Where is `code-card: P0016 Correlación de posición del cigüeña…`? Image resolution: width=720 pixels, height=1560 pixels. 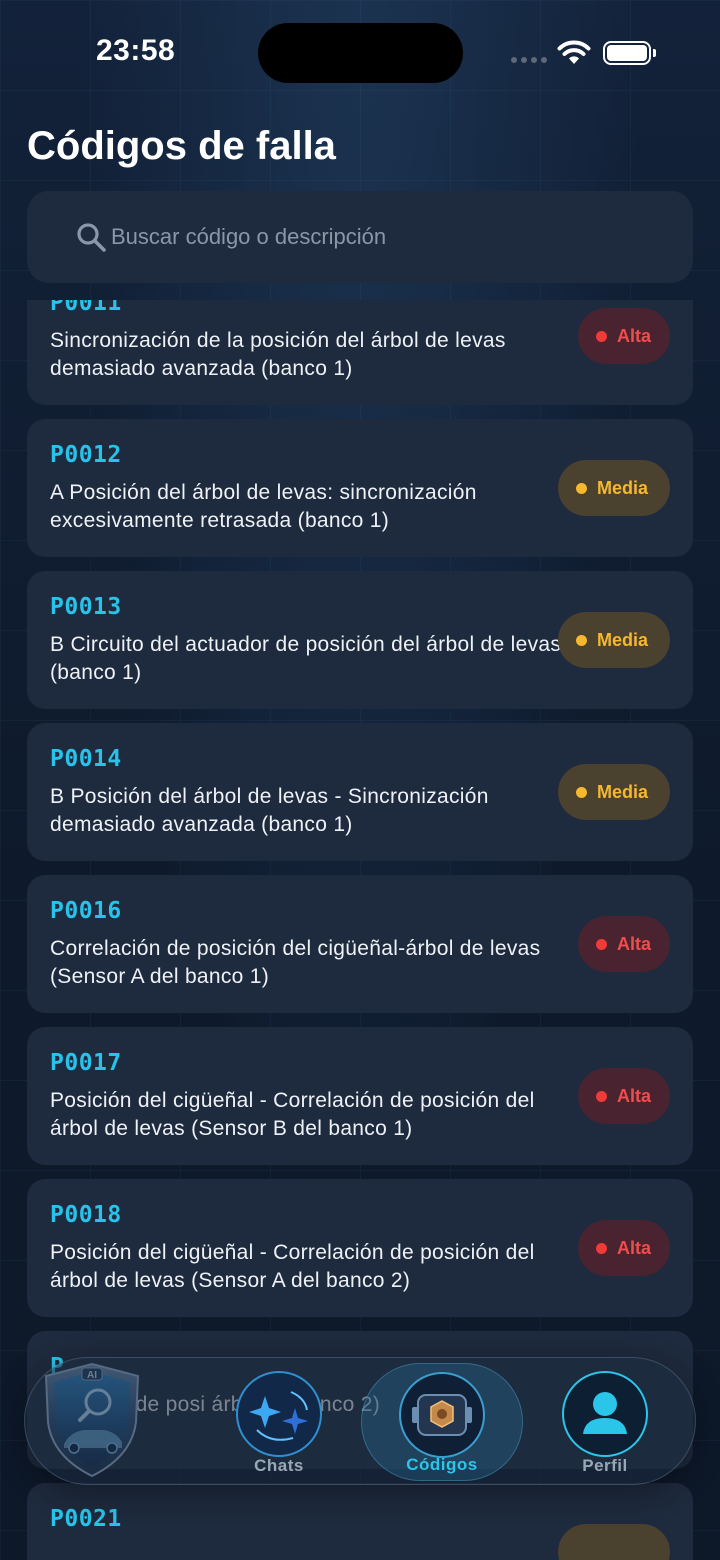
code-card: P0016 Correlación de posición del cigüeña… is located at coordinates (360, 944).